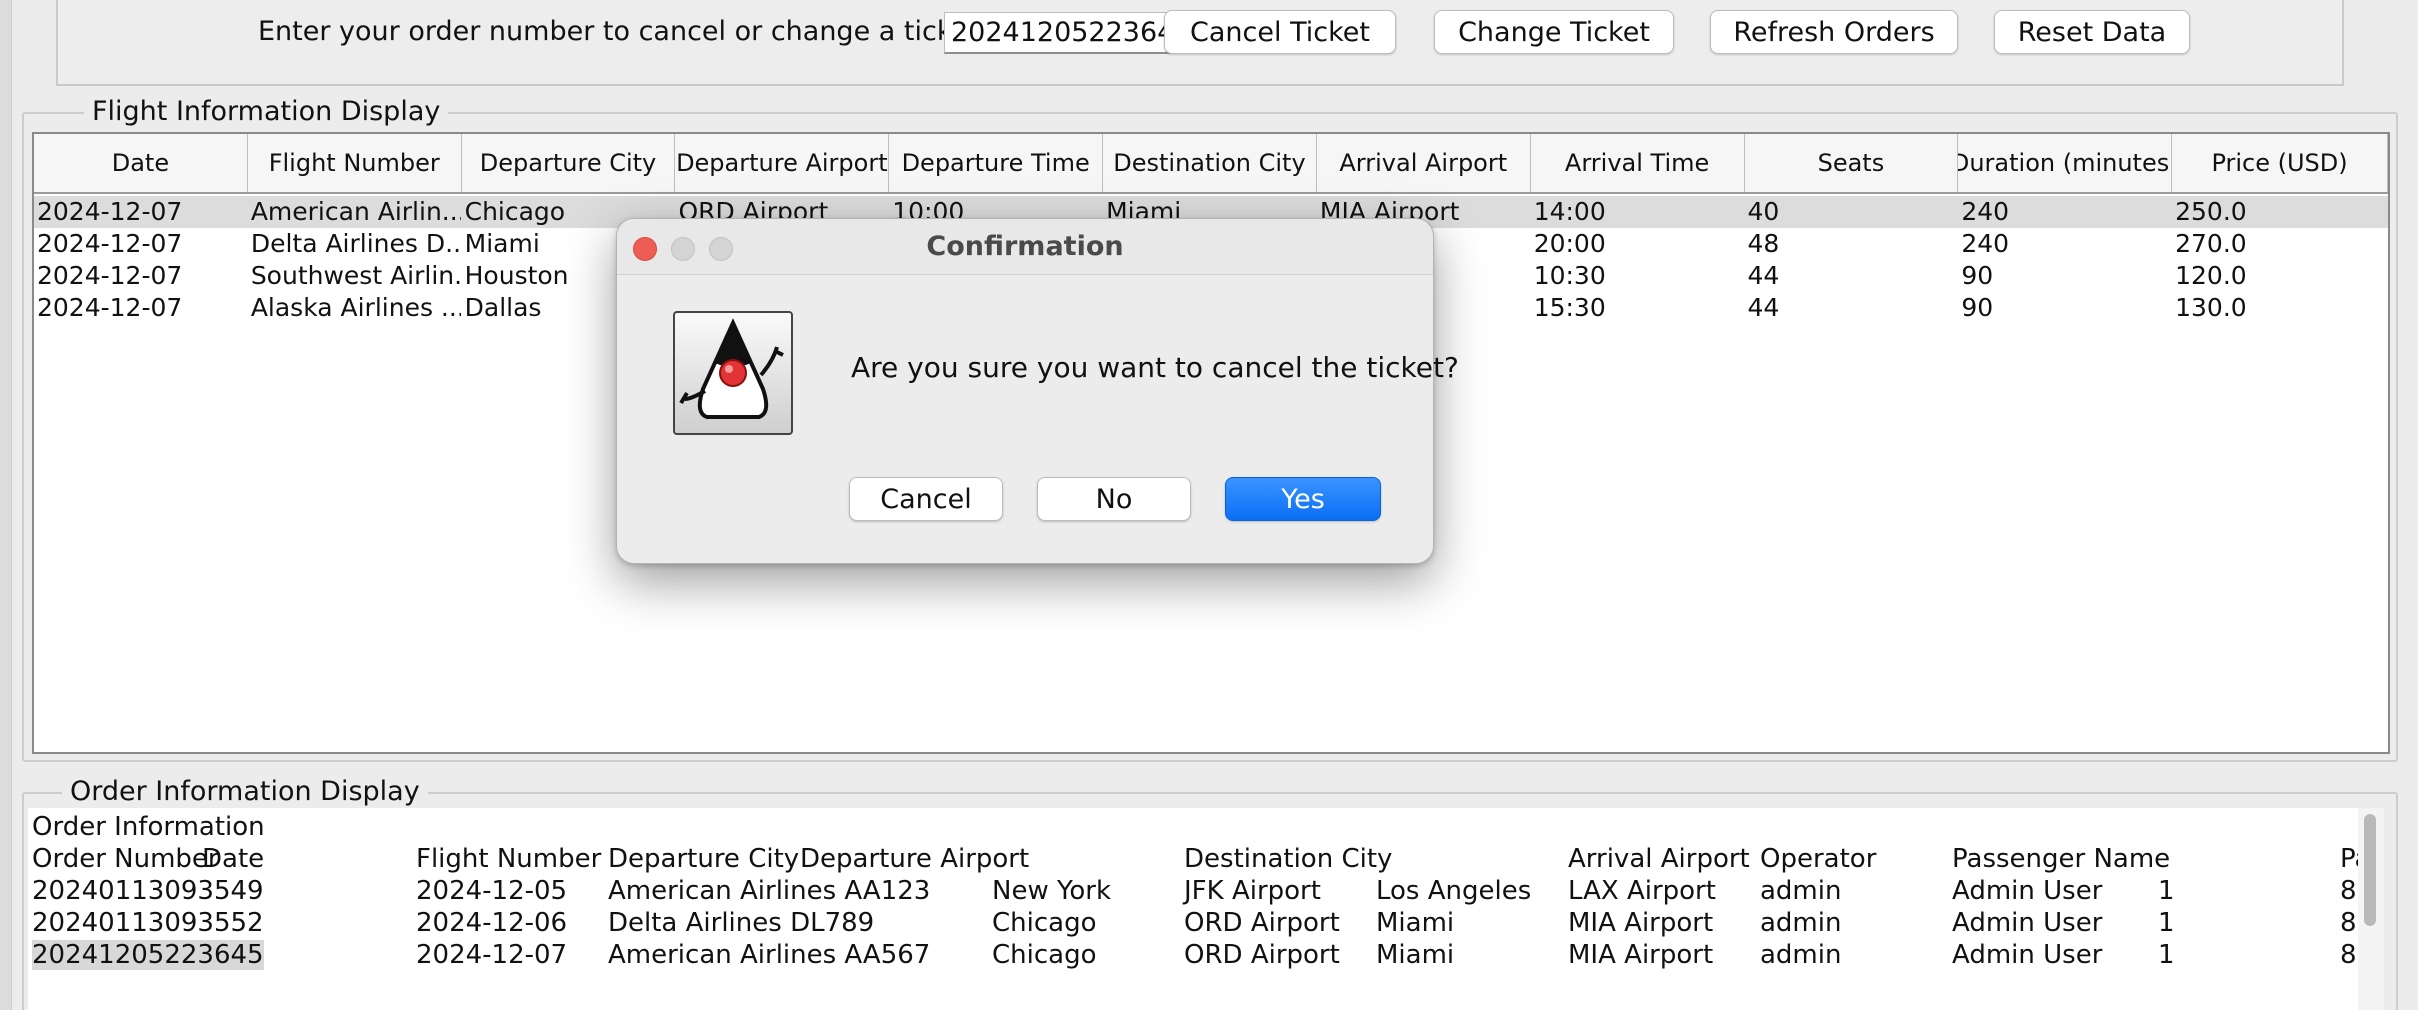  Describe the element at coordinates (492, 923) in the screenshot. I see `order-cell-text: 2024-12-06` at that location.